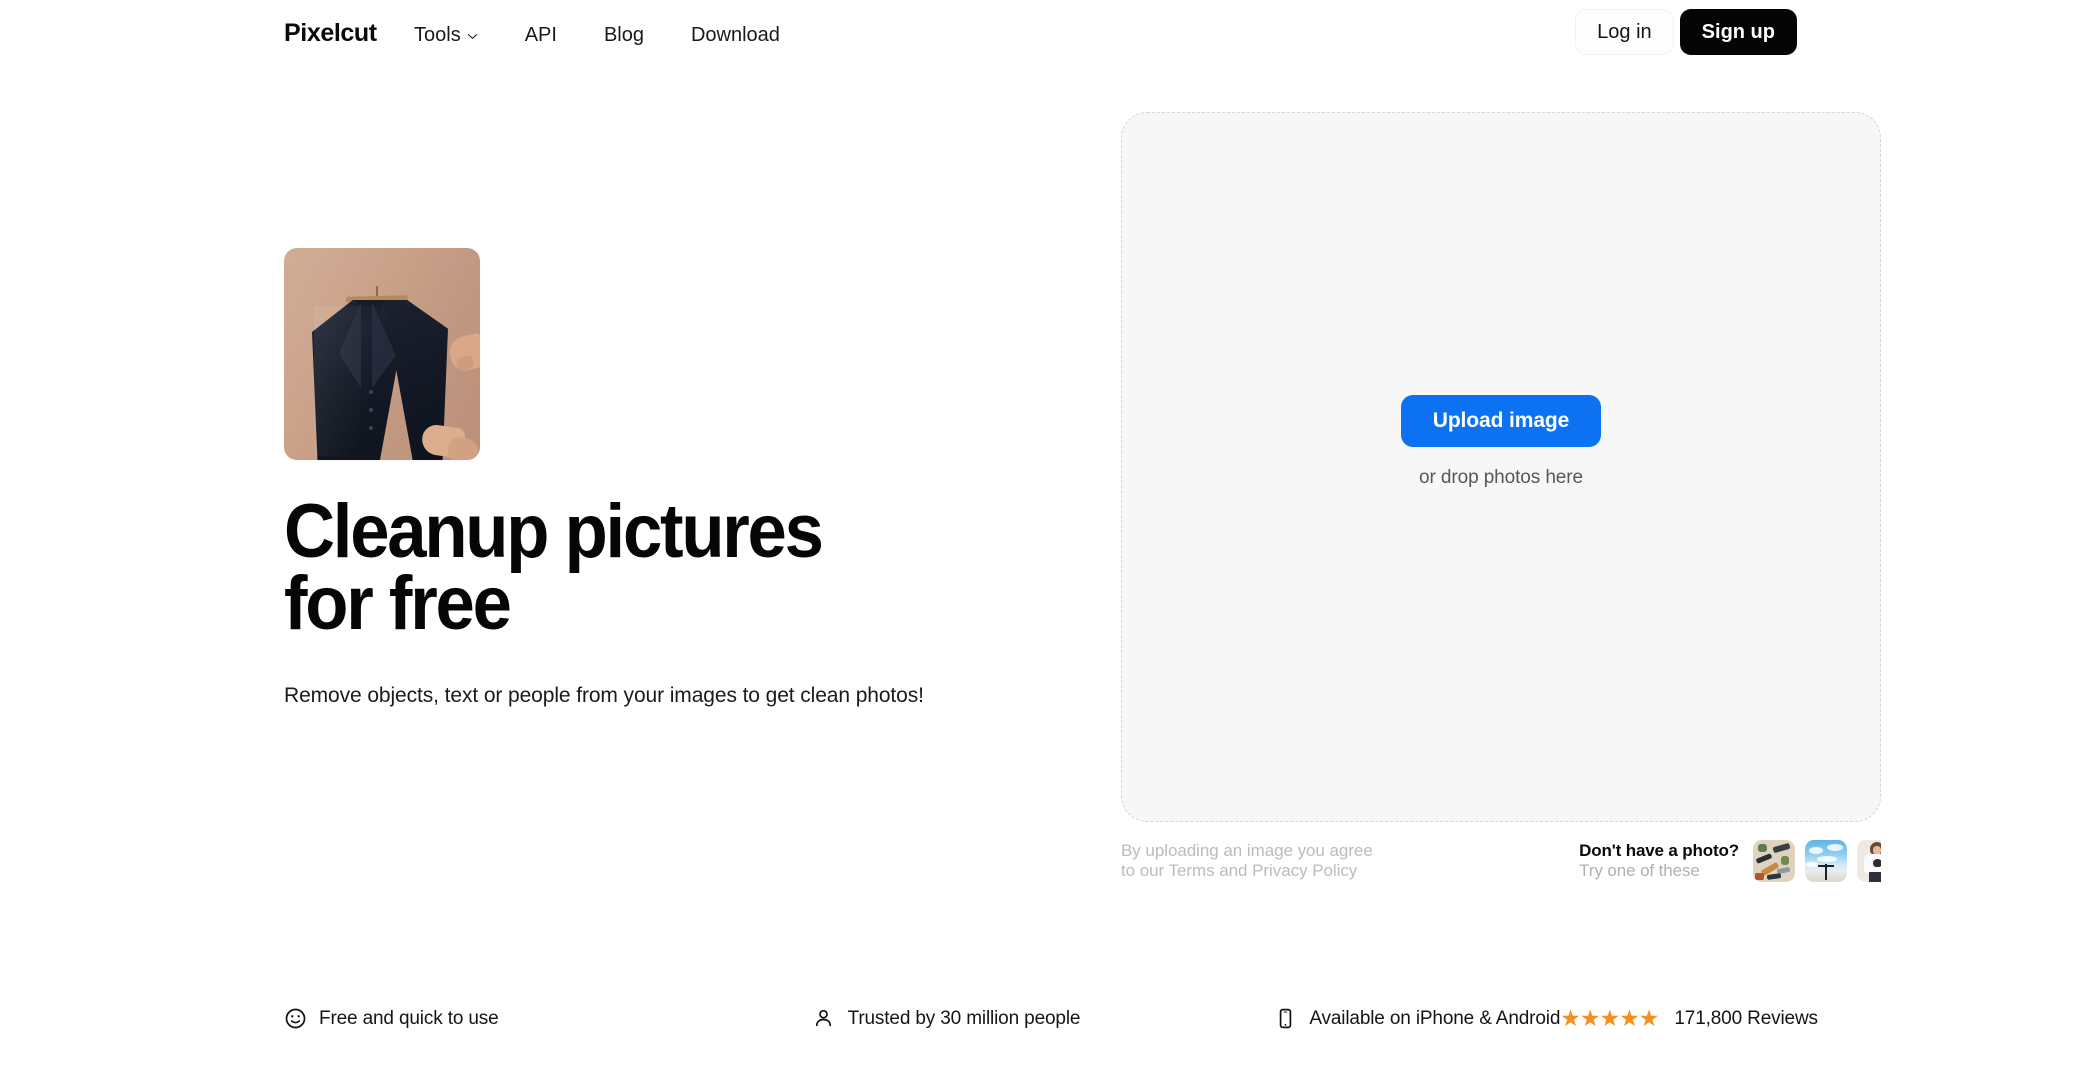 The height and width of the screenshot is (1074, 2081). Describe the element at coordinates (330, 33) in the screenshot. I see `brand-logo: Pixelcut` at that location.